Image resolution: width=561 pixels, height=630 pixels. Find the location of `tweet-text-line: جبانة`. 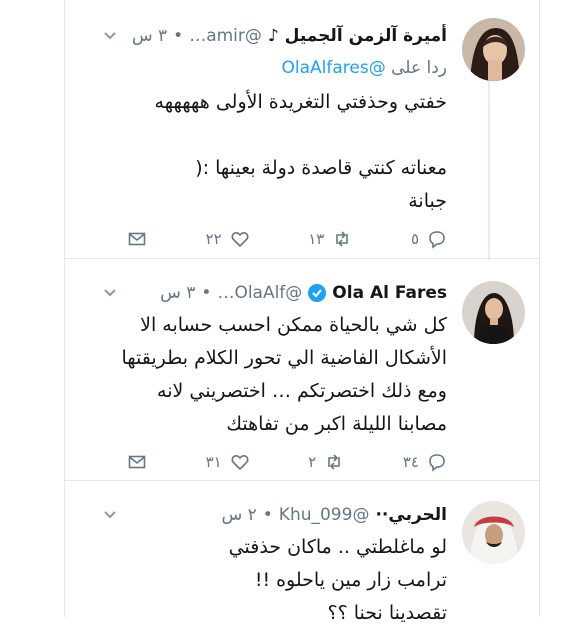

tweet-text-line: جبانة is located at coordinates (427, 201).